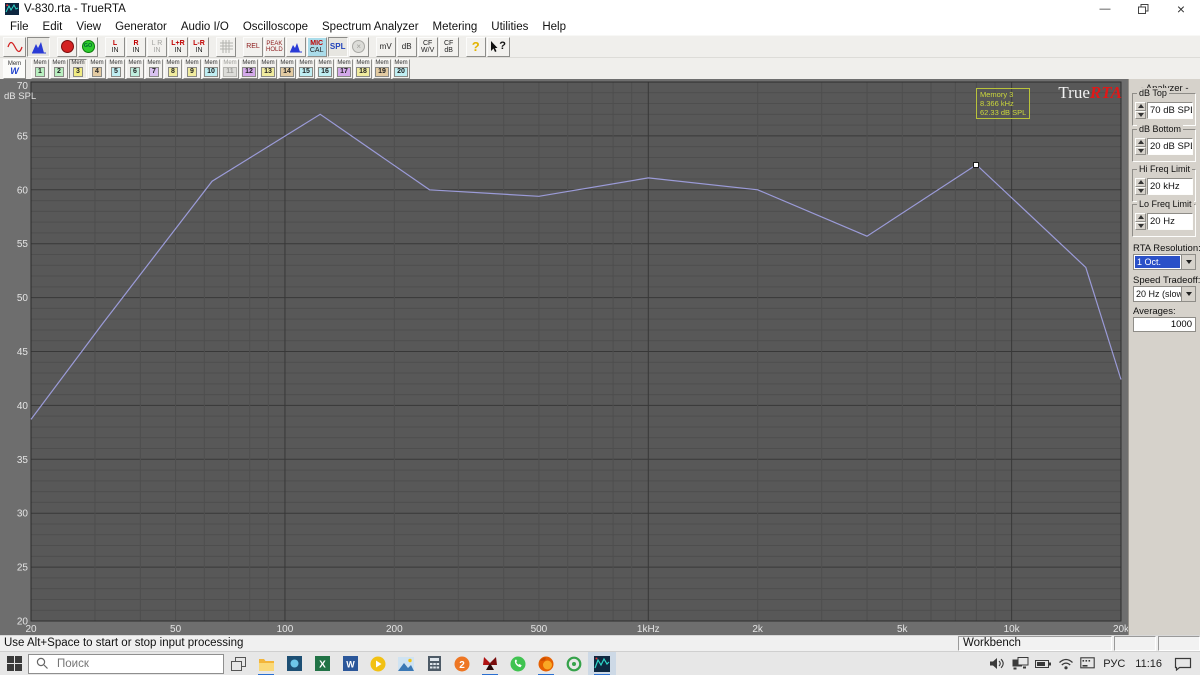 The width and height of the screenshot is (1200, 675). I want to click on menu-spectrum-analyzer: Spectrum Analyzer, so click(370, 27).